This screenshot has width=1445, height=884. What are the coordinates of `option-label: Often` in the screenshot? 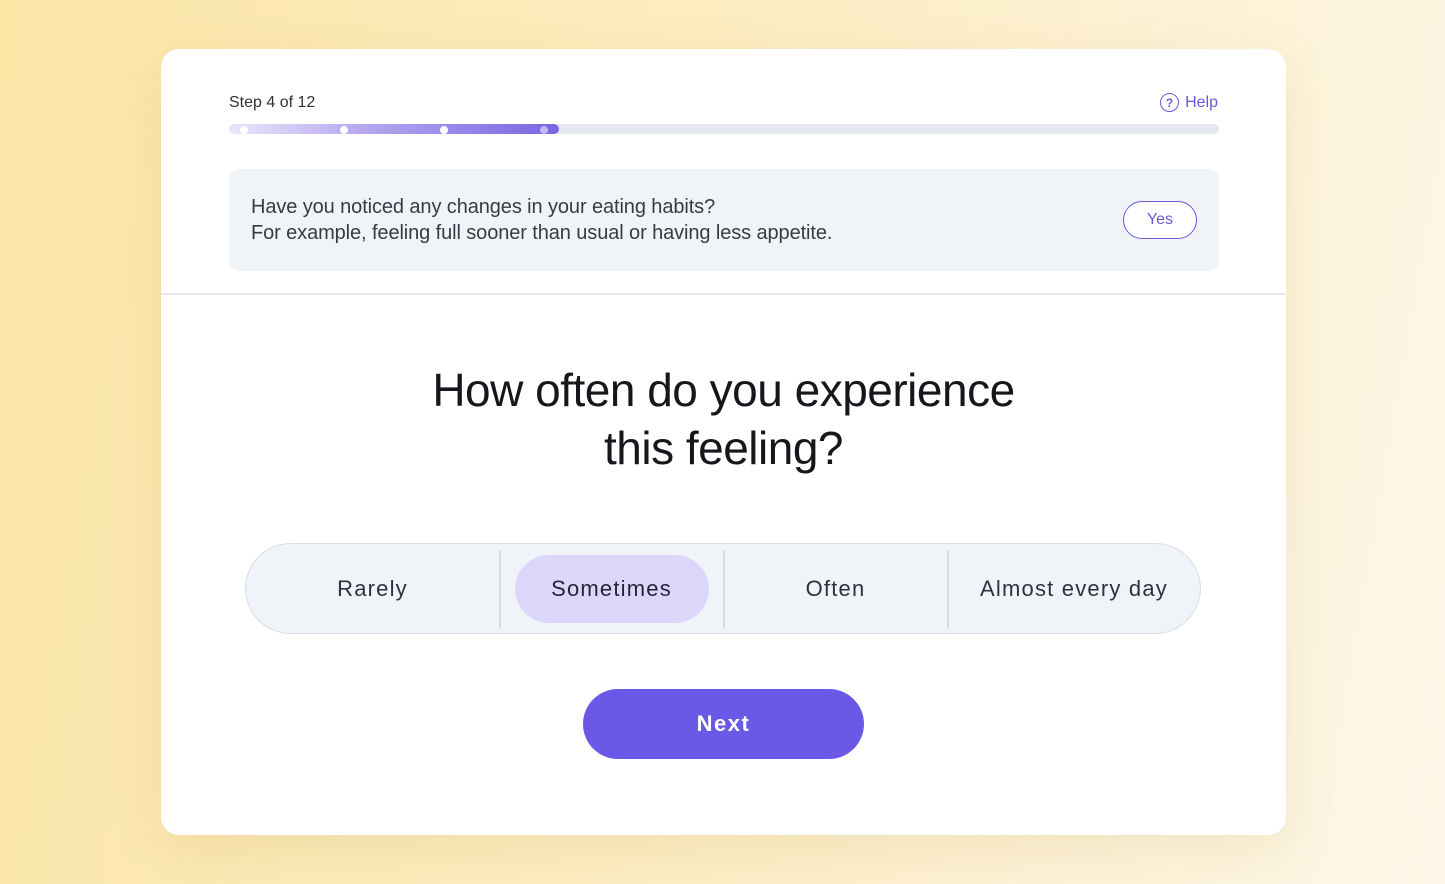 It's located at (835, 588).